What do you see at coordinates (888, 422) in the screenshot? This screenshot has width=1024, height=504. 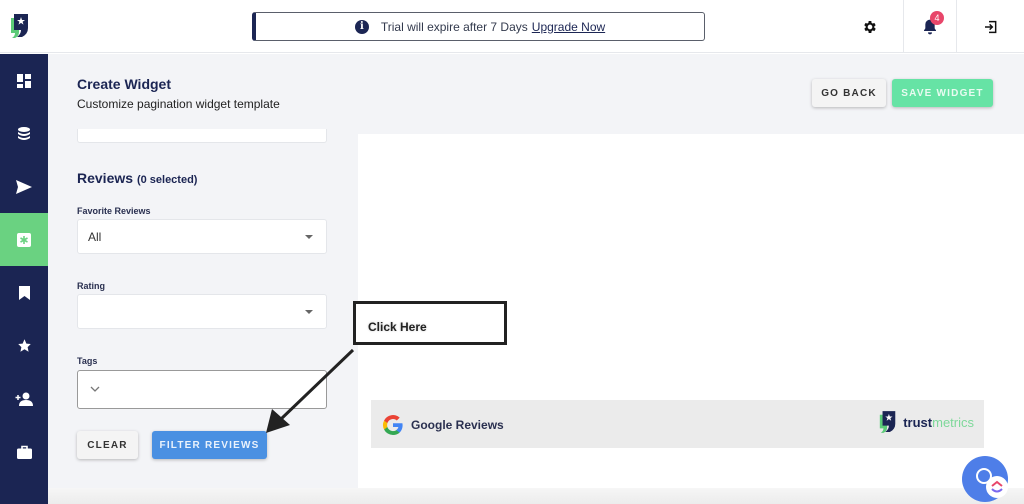 I see `trustmetrics-logo-icon` at bounding box center [888, 422].